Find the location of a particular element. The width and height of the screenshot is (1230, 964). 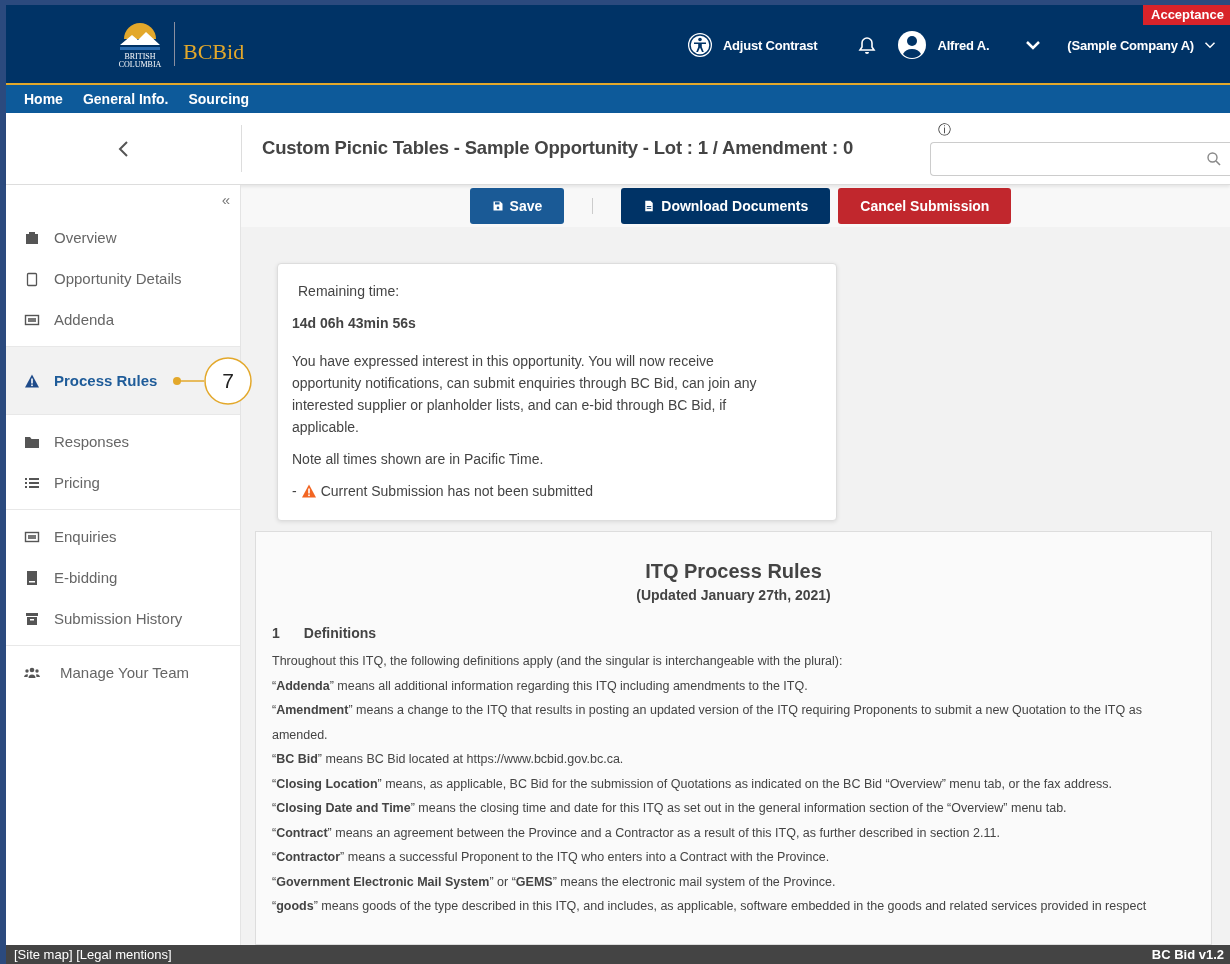

rules-title: ITQ Process Rules is located at coordinates (733, 571).